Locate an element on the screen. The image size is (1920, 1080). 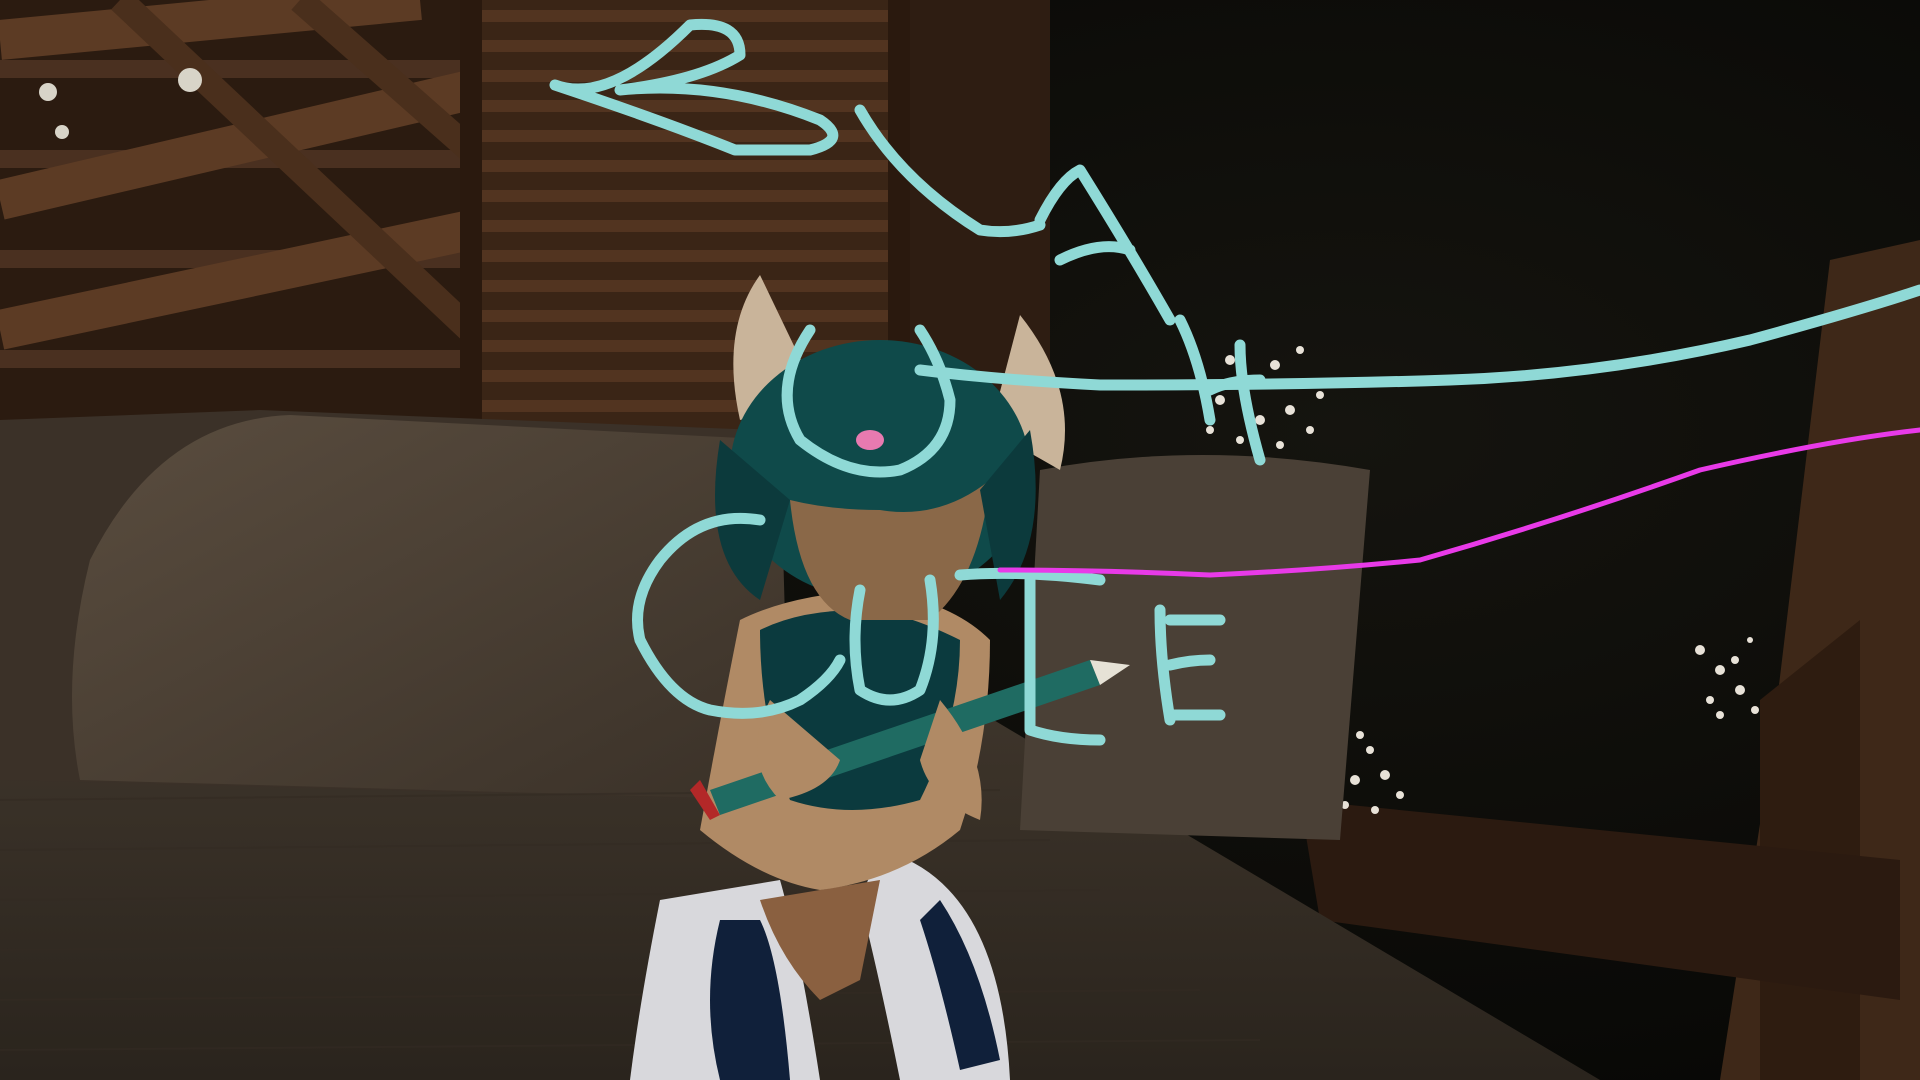
wooden-lattice-wall is located at coordinates (239, 210).